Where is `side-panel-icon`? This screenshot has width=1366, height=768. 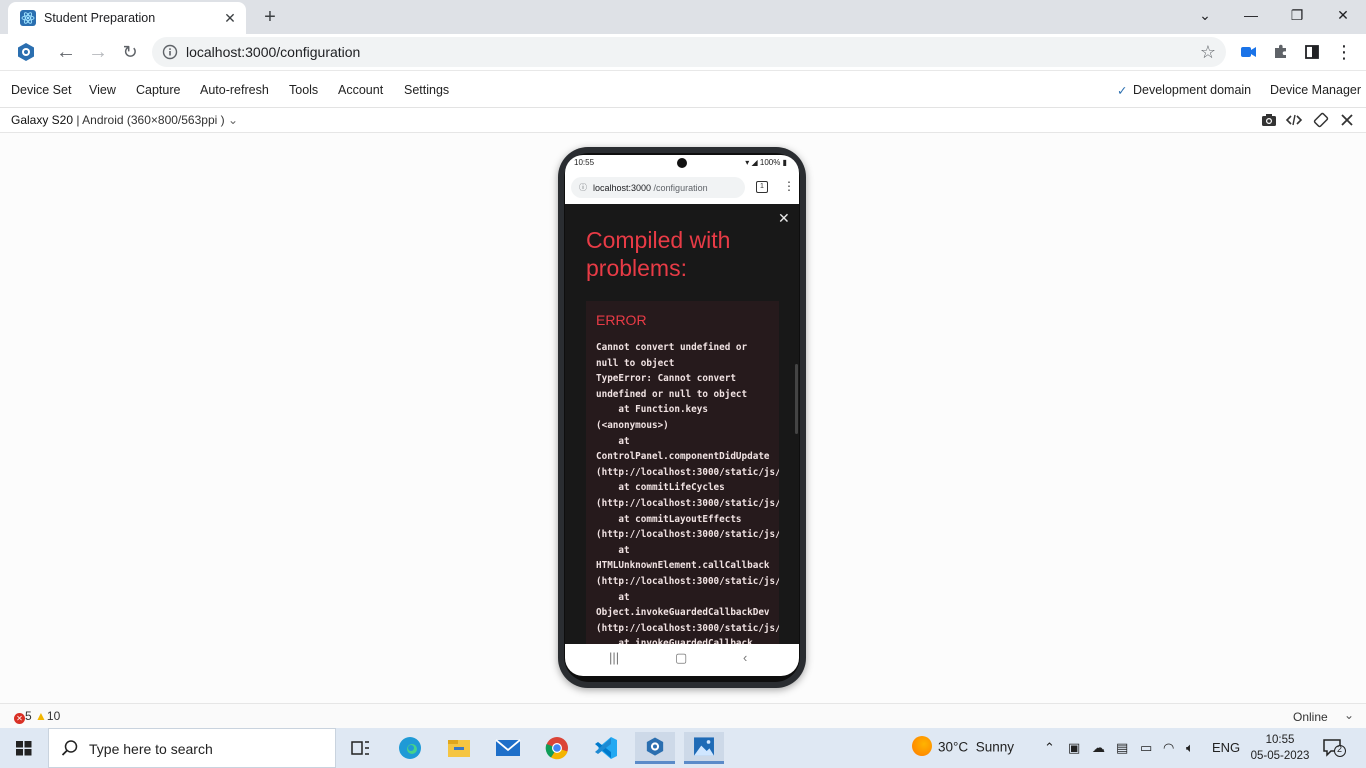 side-panel-icon is located at coordinates (1312, 52).